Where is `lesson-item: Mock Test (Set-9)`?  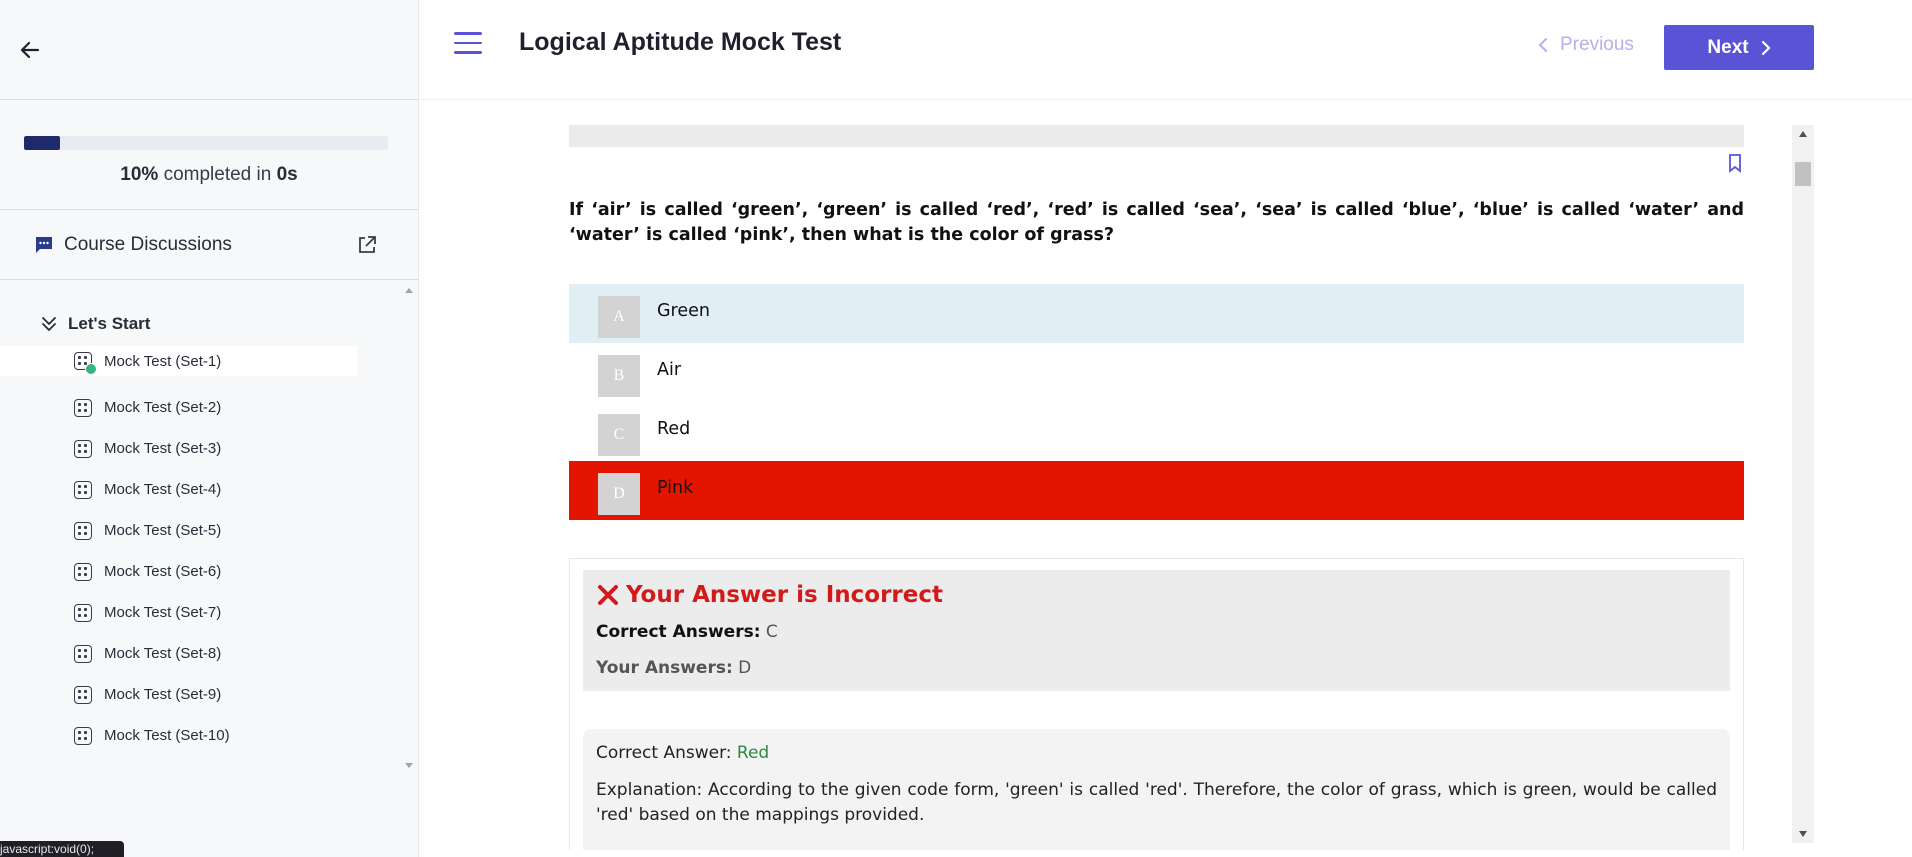
lesson-item: Mock Test (Set-9) is located at coordinates (179, 694).